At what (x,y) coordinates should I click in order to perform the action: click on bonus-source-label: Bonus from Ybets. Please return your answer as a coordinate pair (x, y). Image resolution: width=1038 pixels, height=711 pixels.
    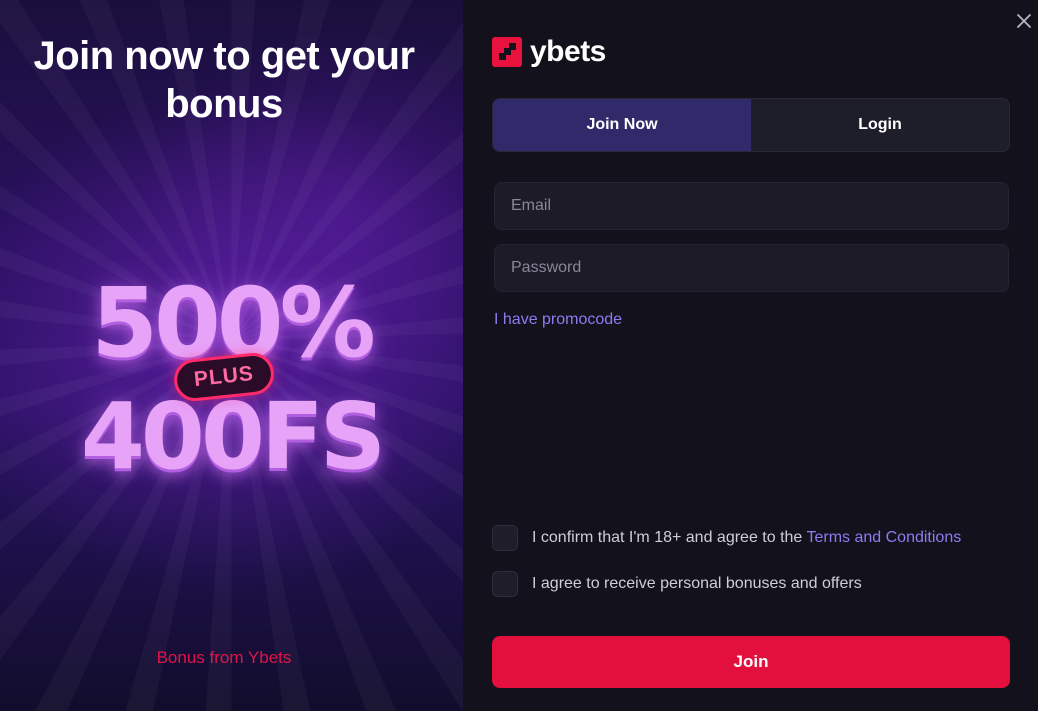
    Looking at the image, I should click on (224, 657).